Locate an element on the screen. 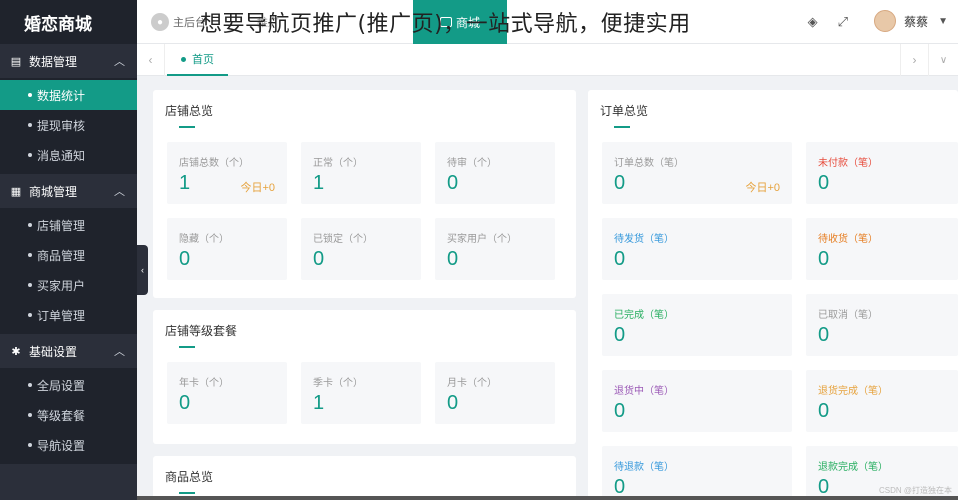  diamond-icon: ◈ is located at coordinates (813, 22).